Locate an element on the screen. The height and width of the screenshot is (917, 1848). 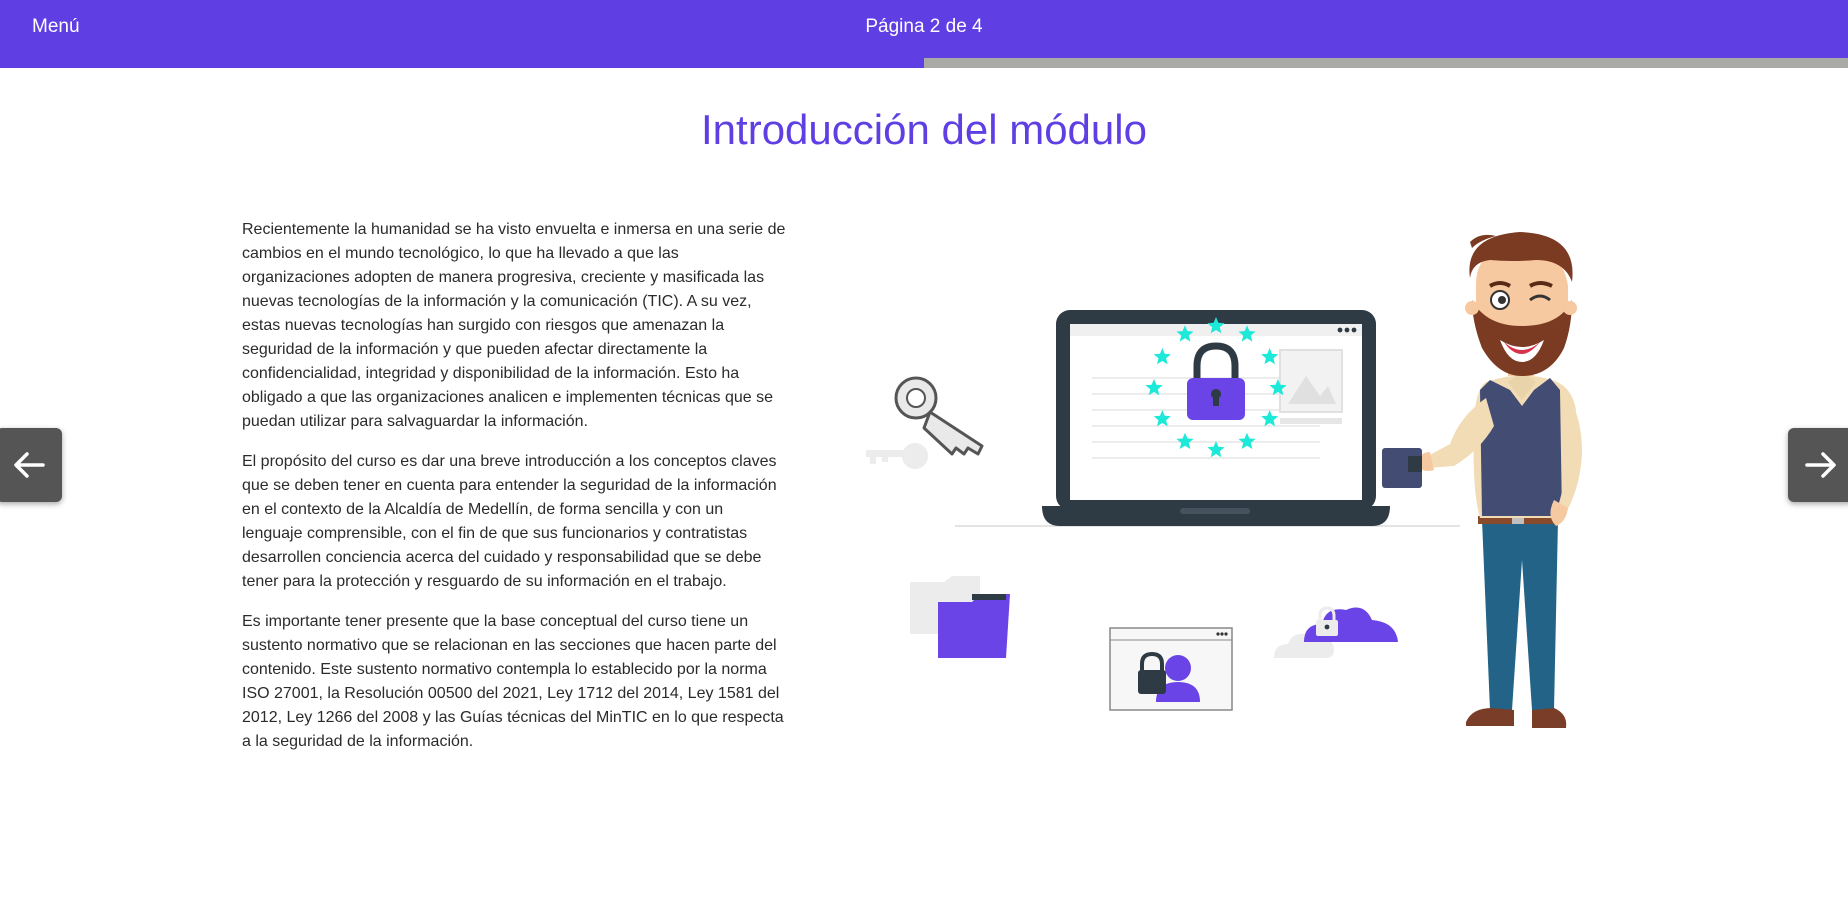
next-page-button is located at coordinates (1818, 465).